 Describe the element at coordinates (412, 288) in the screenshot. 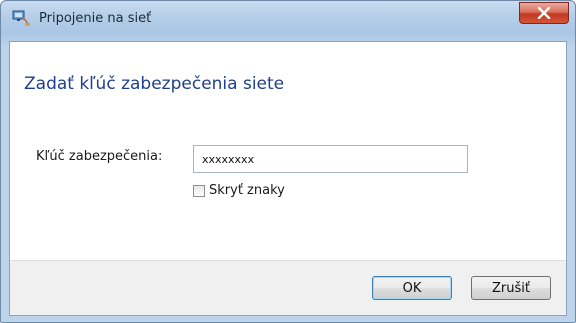

I see `ok-button: OK` at that location.